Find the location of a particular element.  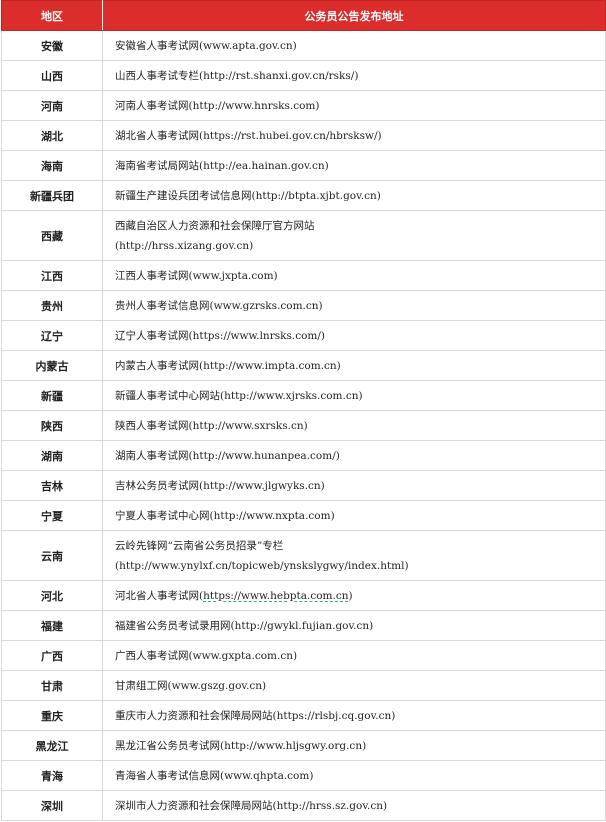

table-row: 吉林 吉林公务员考试网(http://www.jlgwyks.cn) is located at coordinates (303, 485).